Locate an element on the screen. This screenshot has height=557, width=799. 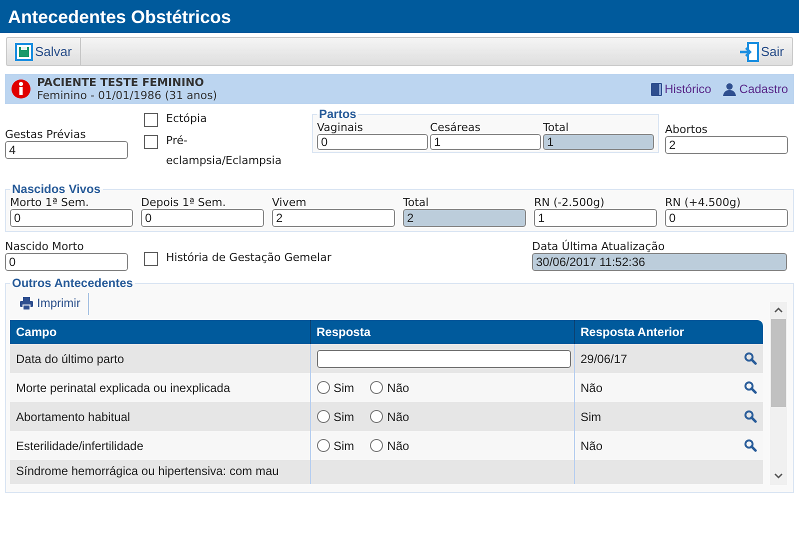
patient-name: PACIENTE TESTE FEMININO is located at coordinates (121, 82).